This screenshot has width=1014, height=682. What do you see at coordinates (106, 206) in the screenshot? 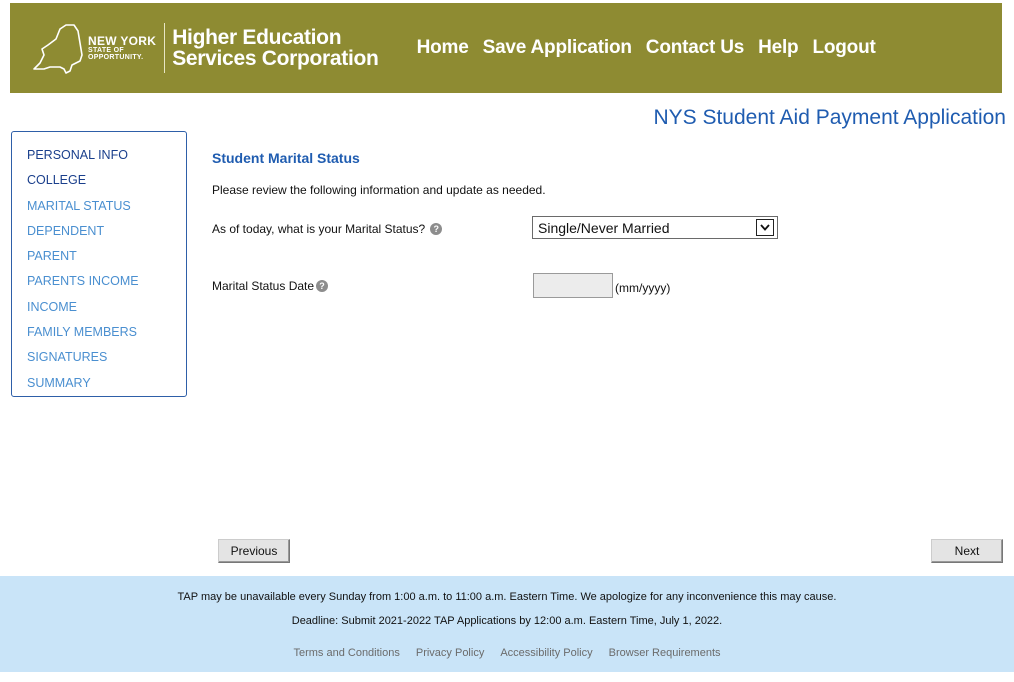
I see `sidebar-item-marital-status: MARITAL STATUS` at bounding box center [106, 206].